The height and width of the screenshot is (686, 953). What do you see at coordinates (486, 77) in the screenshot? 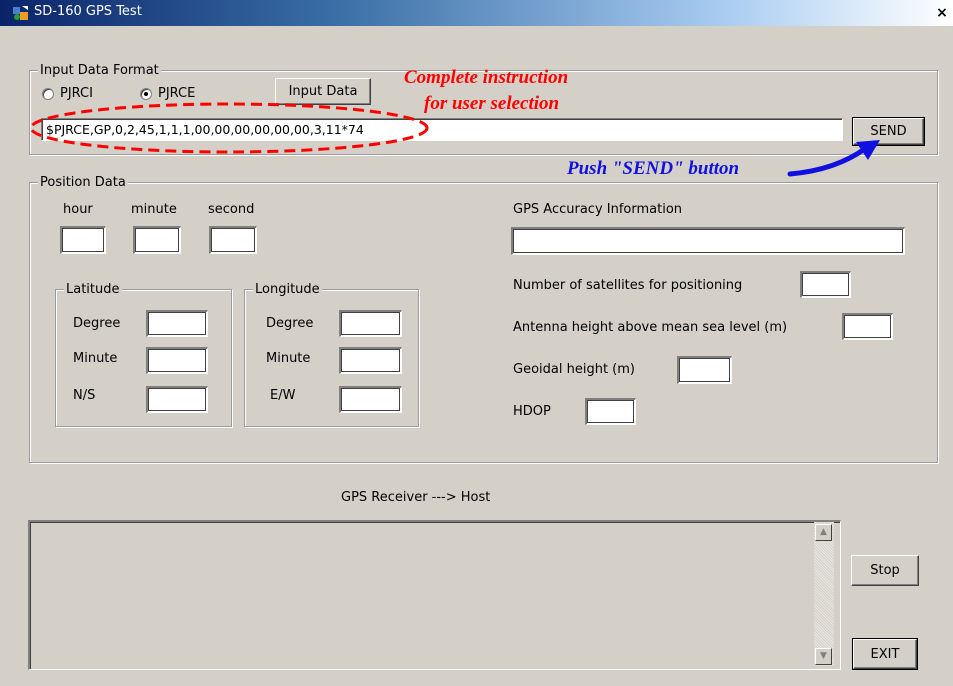
I see `annotation-instruction-line1: Complete instruction` at bounding box center [486, 77].